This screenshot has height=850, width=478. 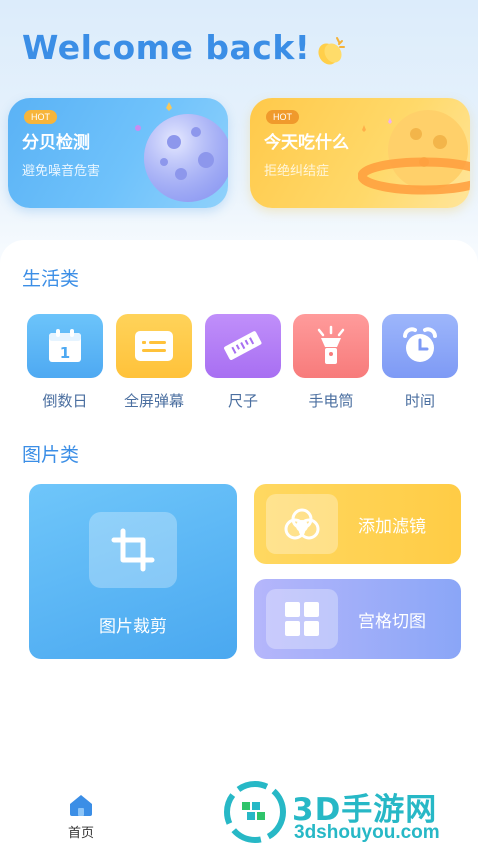 What do you see at coordinates (56, 143) in the screenshot?
I see `card-title: 分贝检测` at bounding box center [56, 143].